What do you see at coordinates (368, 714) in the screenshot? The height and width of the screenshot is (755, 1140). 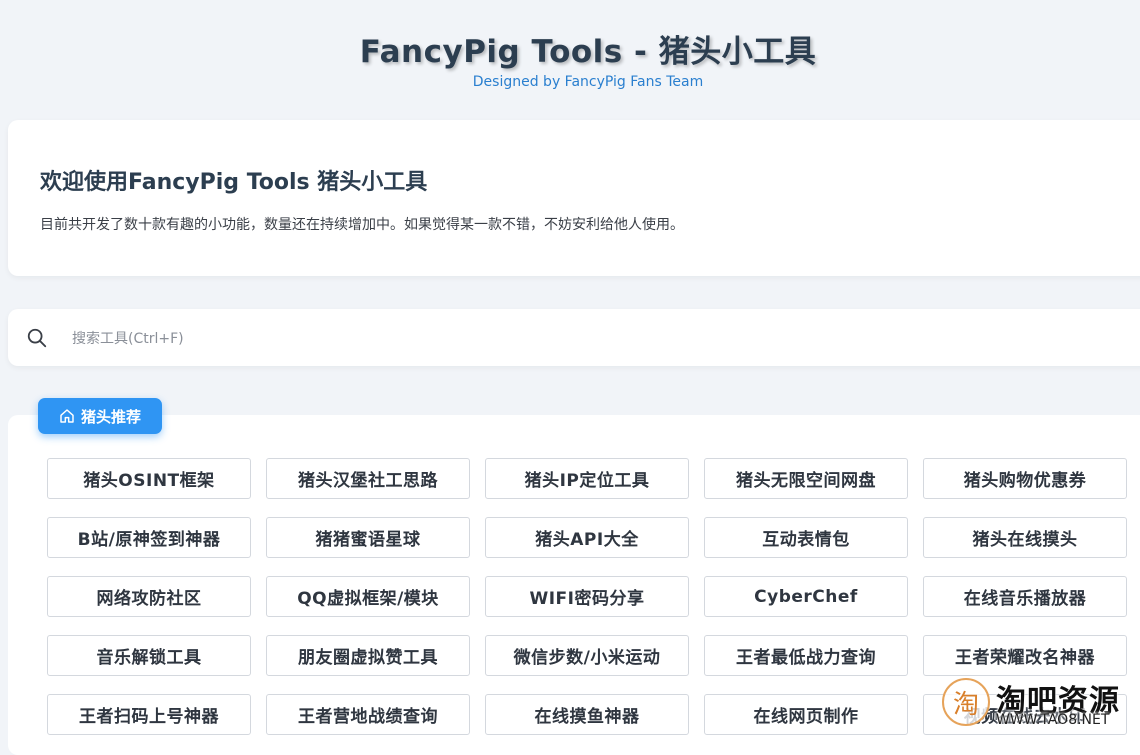 I see `tool-button: 王者营地战绩查询` at bounding box center [368, 714].